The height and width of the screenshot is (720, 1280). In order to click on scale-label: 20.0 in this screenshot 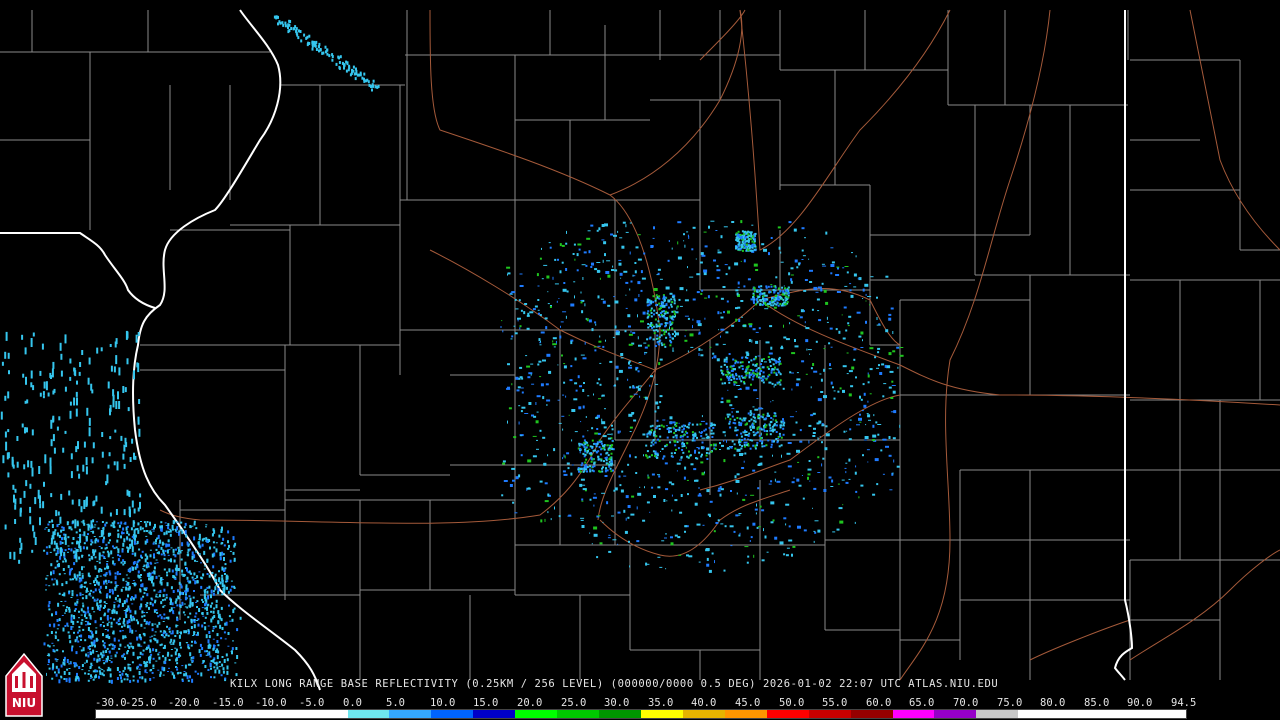, I will do `click(530, 703)`.